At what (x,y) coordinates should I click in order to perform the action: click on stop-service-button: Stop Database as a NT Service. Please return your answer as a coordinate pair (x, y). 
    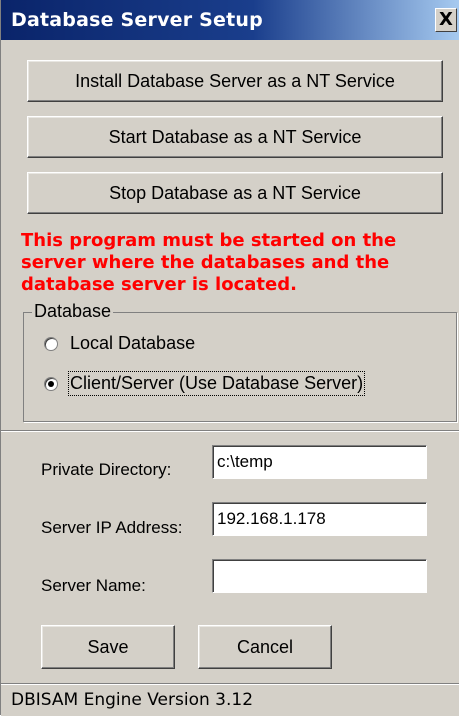
    Looking at the image, I should click on (235, 193).